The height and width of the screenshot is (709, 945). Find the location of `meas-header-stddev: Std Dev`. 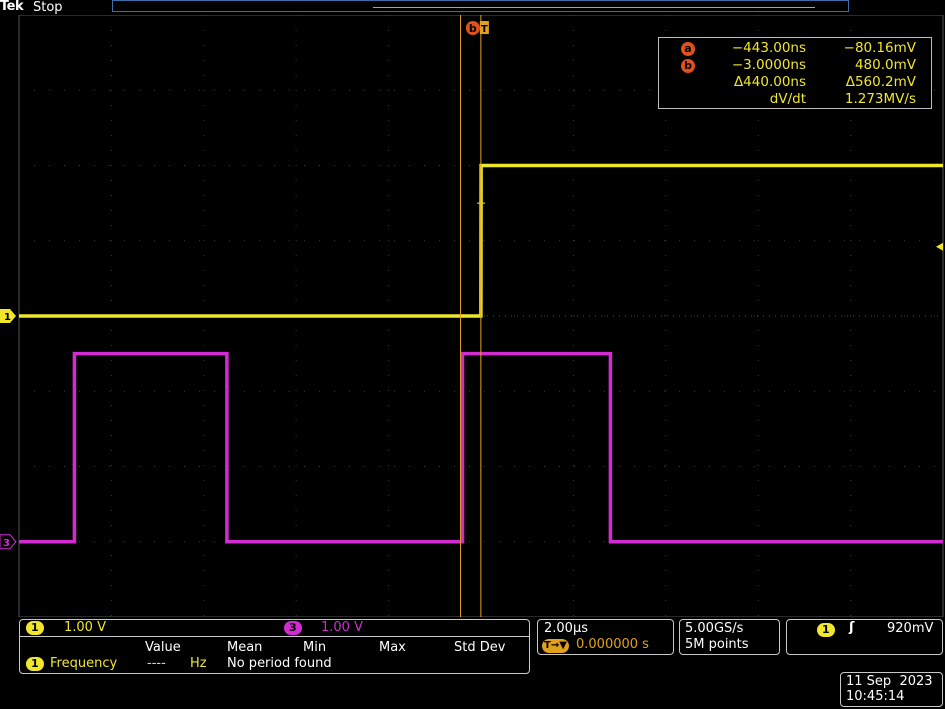

meas-header-stddev: Std Dev is located at coordinates (480, 647).